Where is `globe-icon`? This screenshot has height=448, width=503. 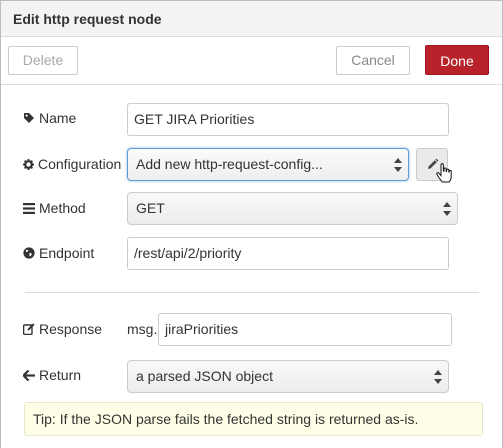
globe-icon is located at coordinates (29, 253).